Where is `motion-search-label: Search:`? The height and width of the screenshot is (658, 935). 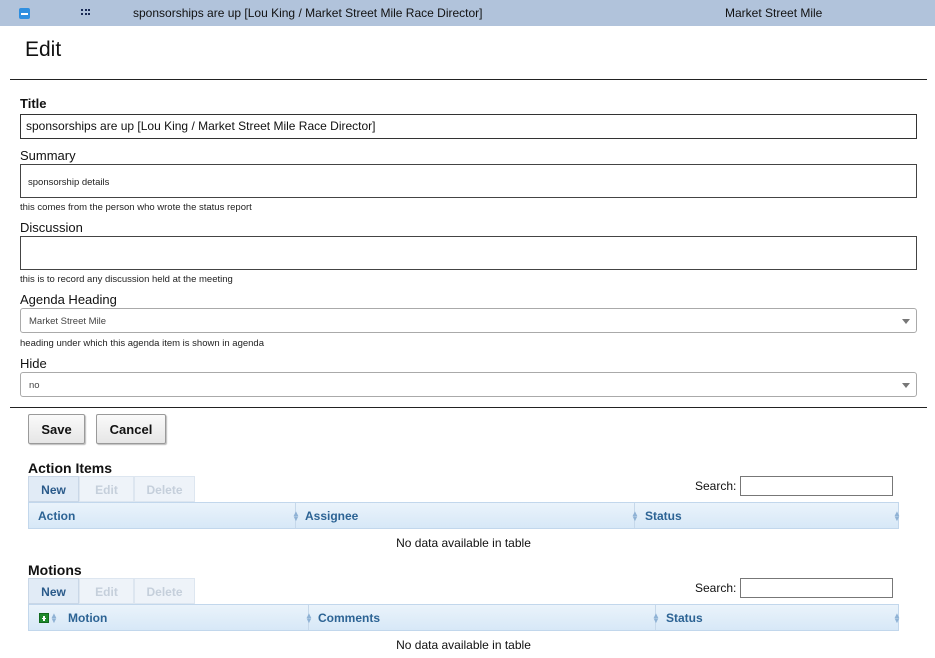
motion-search-label: Search: is located at coordinates (716, 588).